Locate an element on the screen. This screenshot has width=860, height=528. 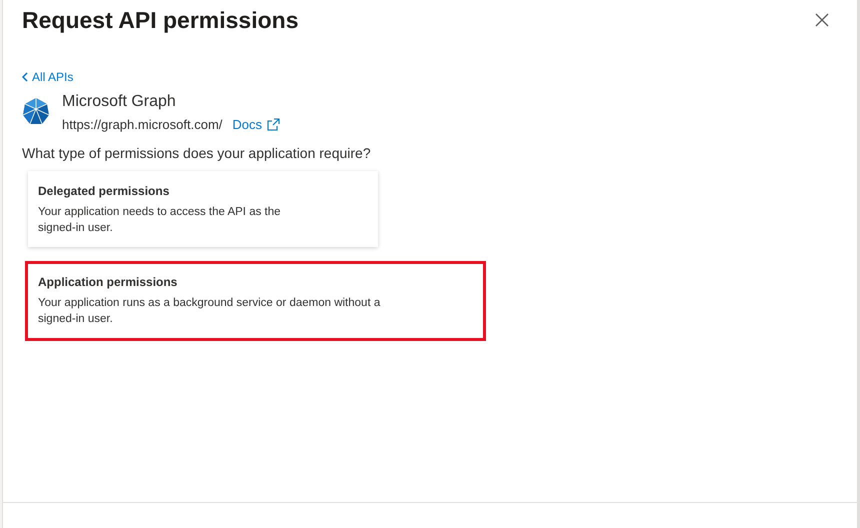
close-icon is located at coordinates (822, 20).